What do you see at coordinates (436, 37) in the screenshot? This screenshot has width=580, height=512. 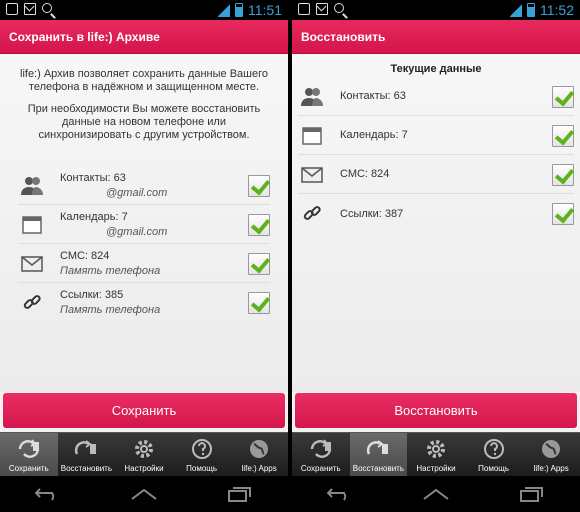 I see `page-title: Восстановить` at bounding box center [436, 37].